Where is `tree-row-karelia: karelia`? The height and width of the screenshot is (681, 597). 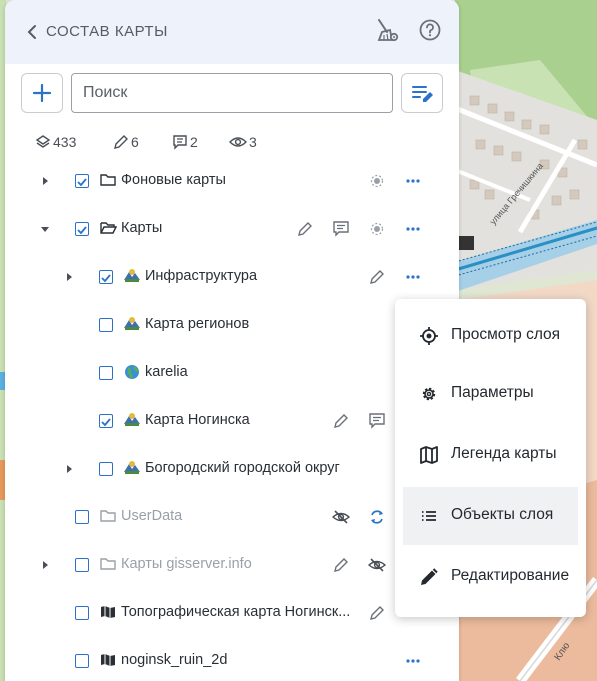
tree-row-karelia: karelia is located at coordinates (232, 373).